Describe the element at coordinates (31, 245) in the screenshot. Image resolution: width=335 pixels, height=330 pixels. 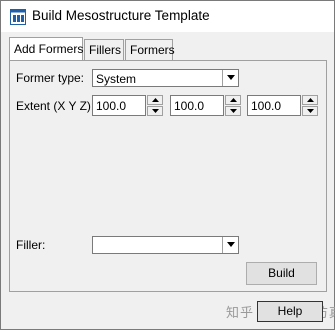
I see `filler-label: Filler:` at that location.